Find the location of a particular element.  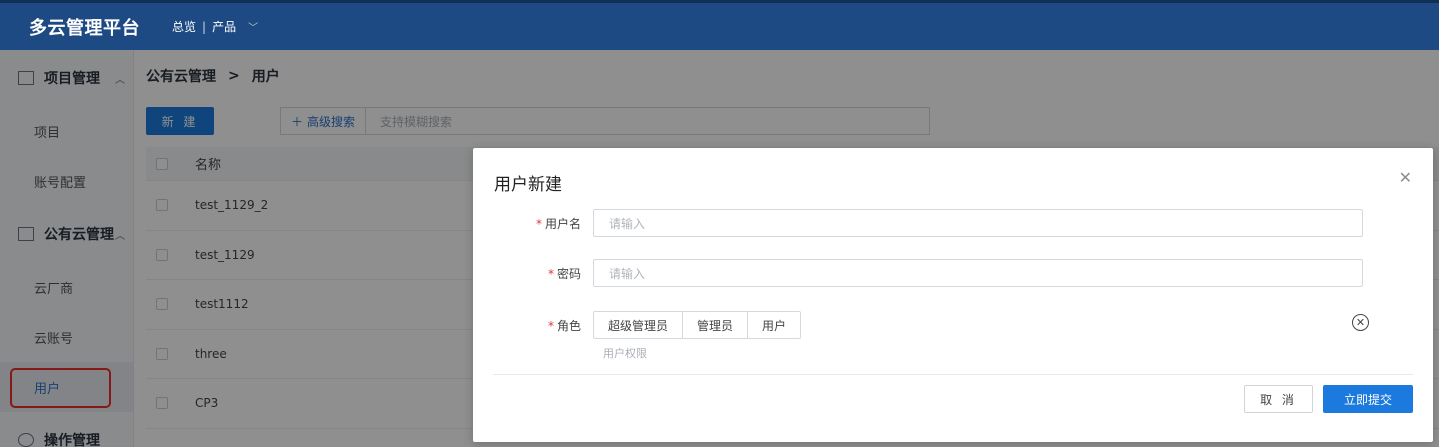

role-option-user: 用户 is located at coordinates (774, 325).